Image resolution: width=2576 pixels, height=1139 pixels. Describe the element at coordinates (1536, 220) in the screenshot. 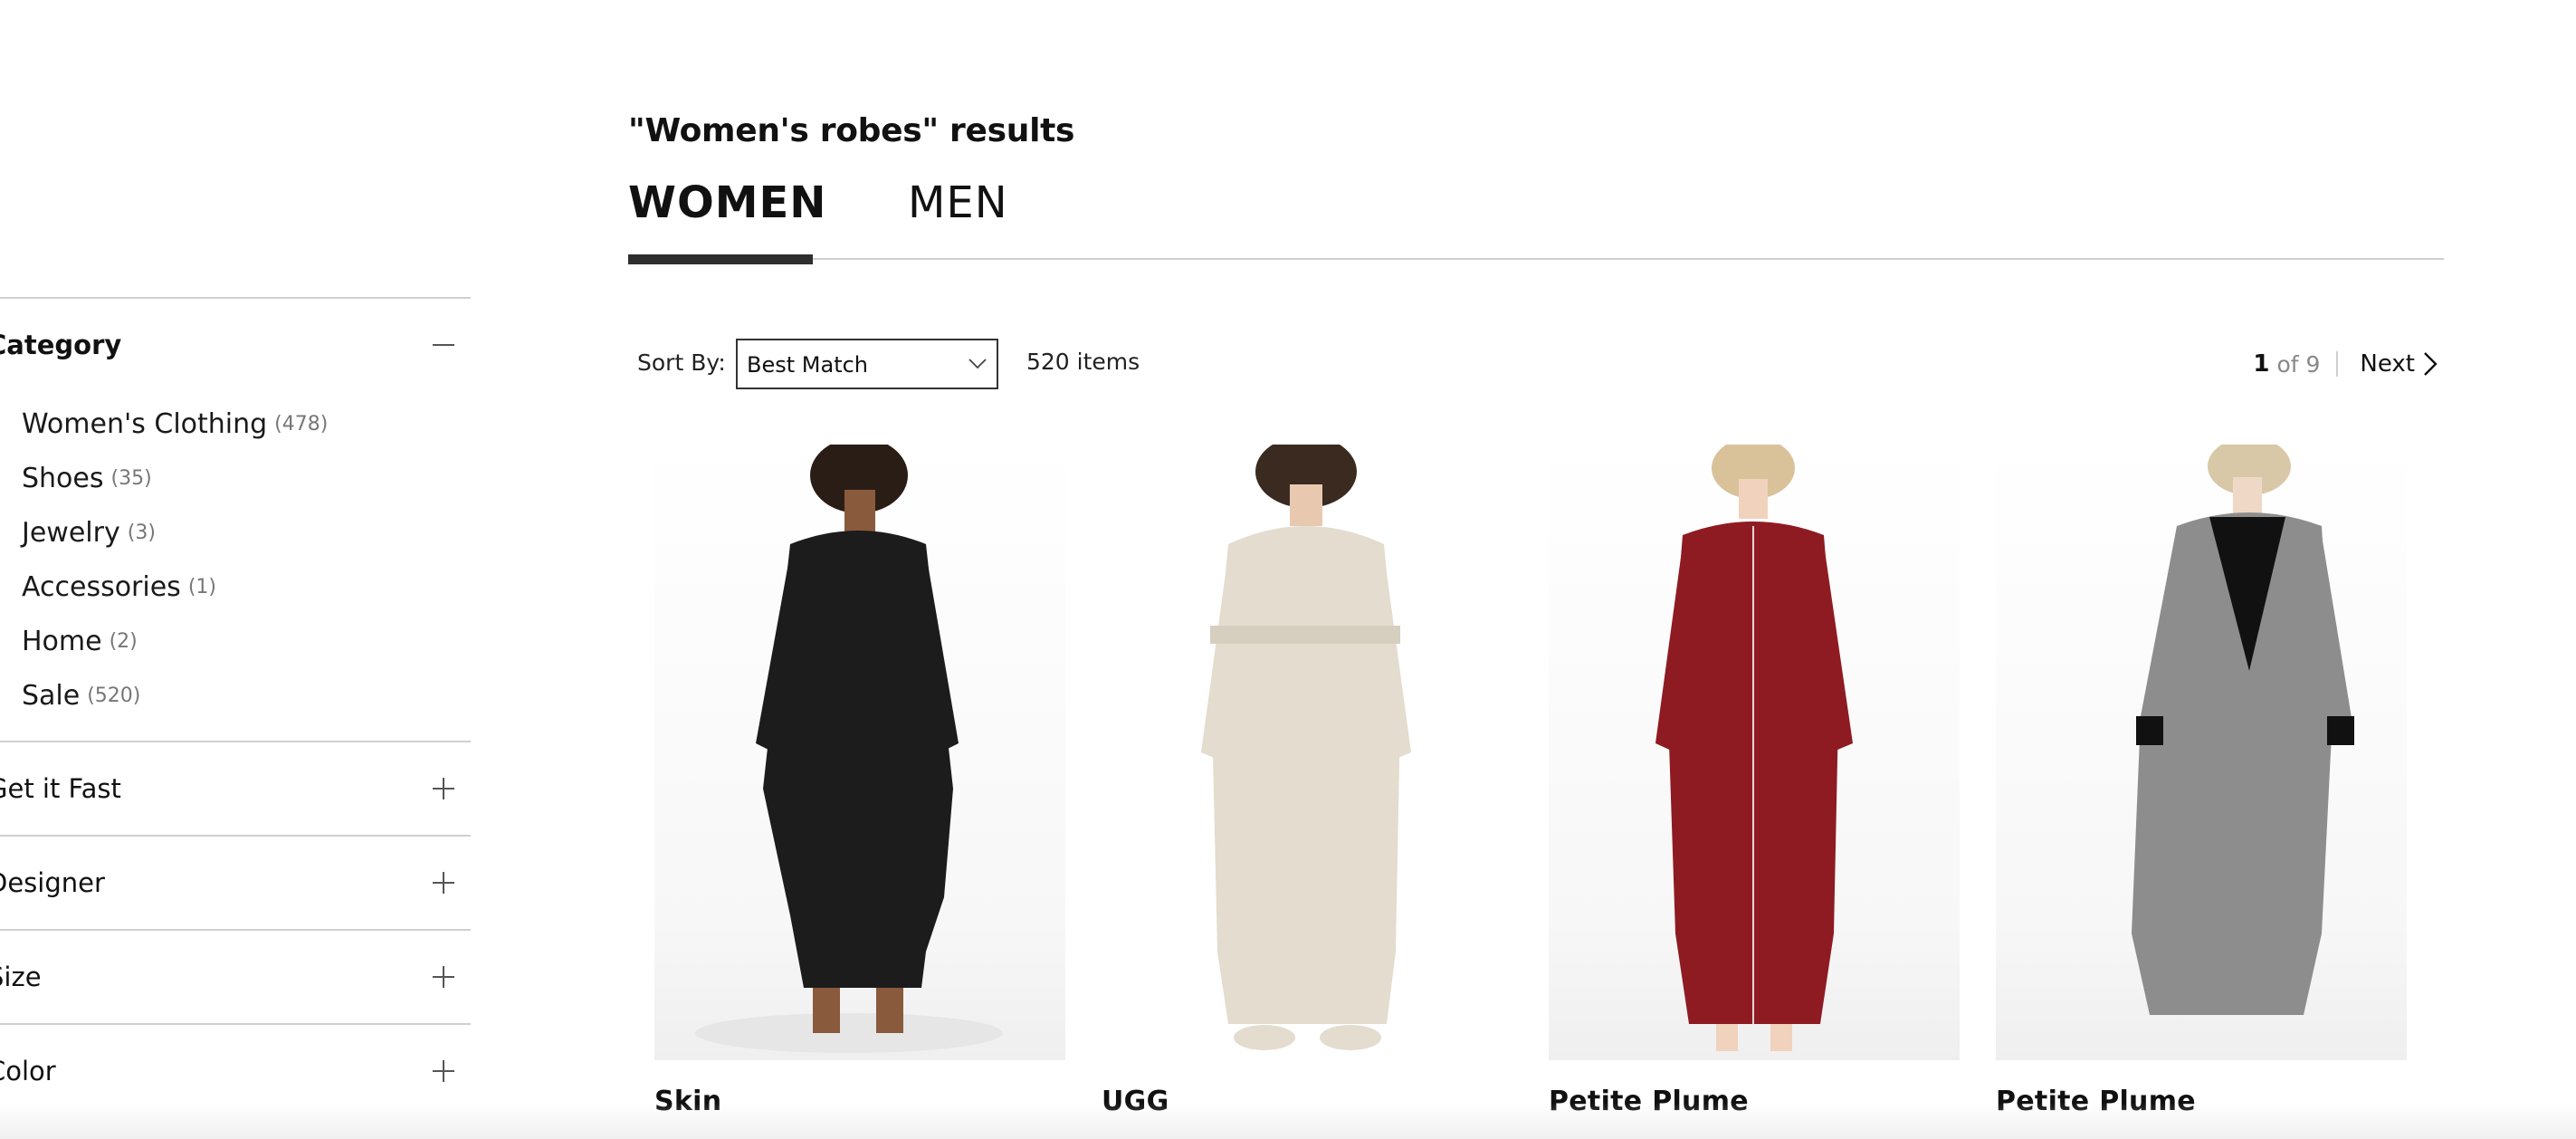

I see `gender-tabs: WOMEN MEN` at that location.